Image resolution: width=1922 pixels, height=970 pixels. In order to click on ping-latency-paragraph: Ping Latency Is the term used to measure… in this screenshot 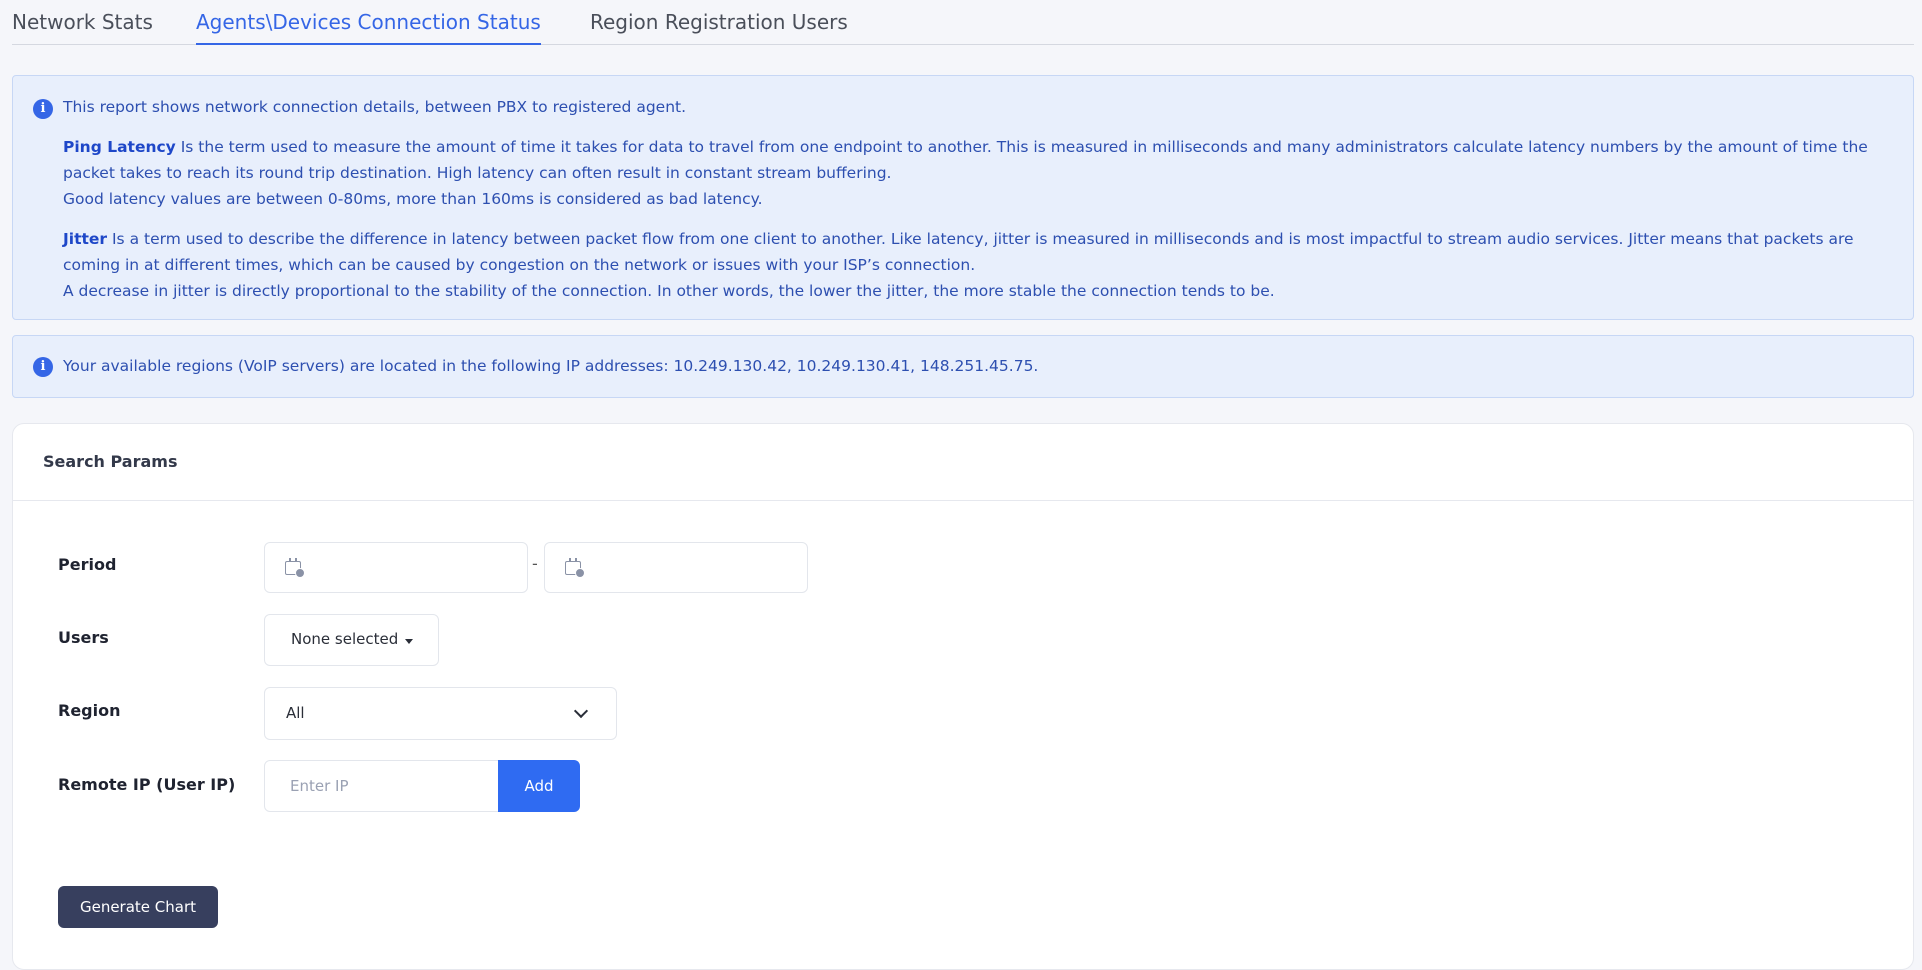, I will do `click(978, 173)`.